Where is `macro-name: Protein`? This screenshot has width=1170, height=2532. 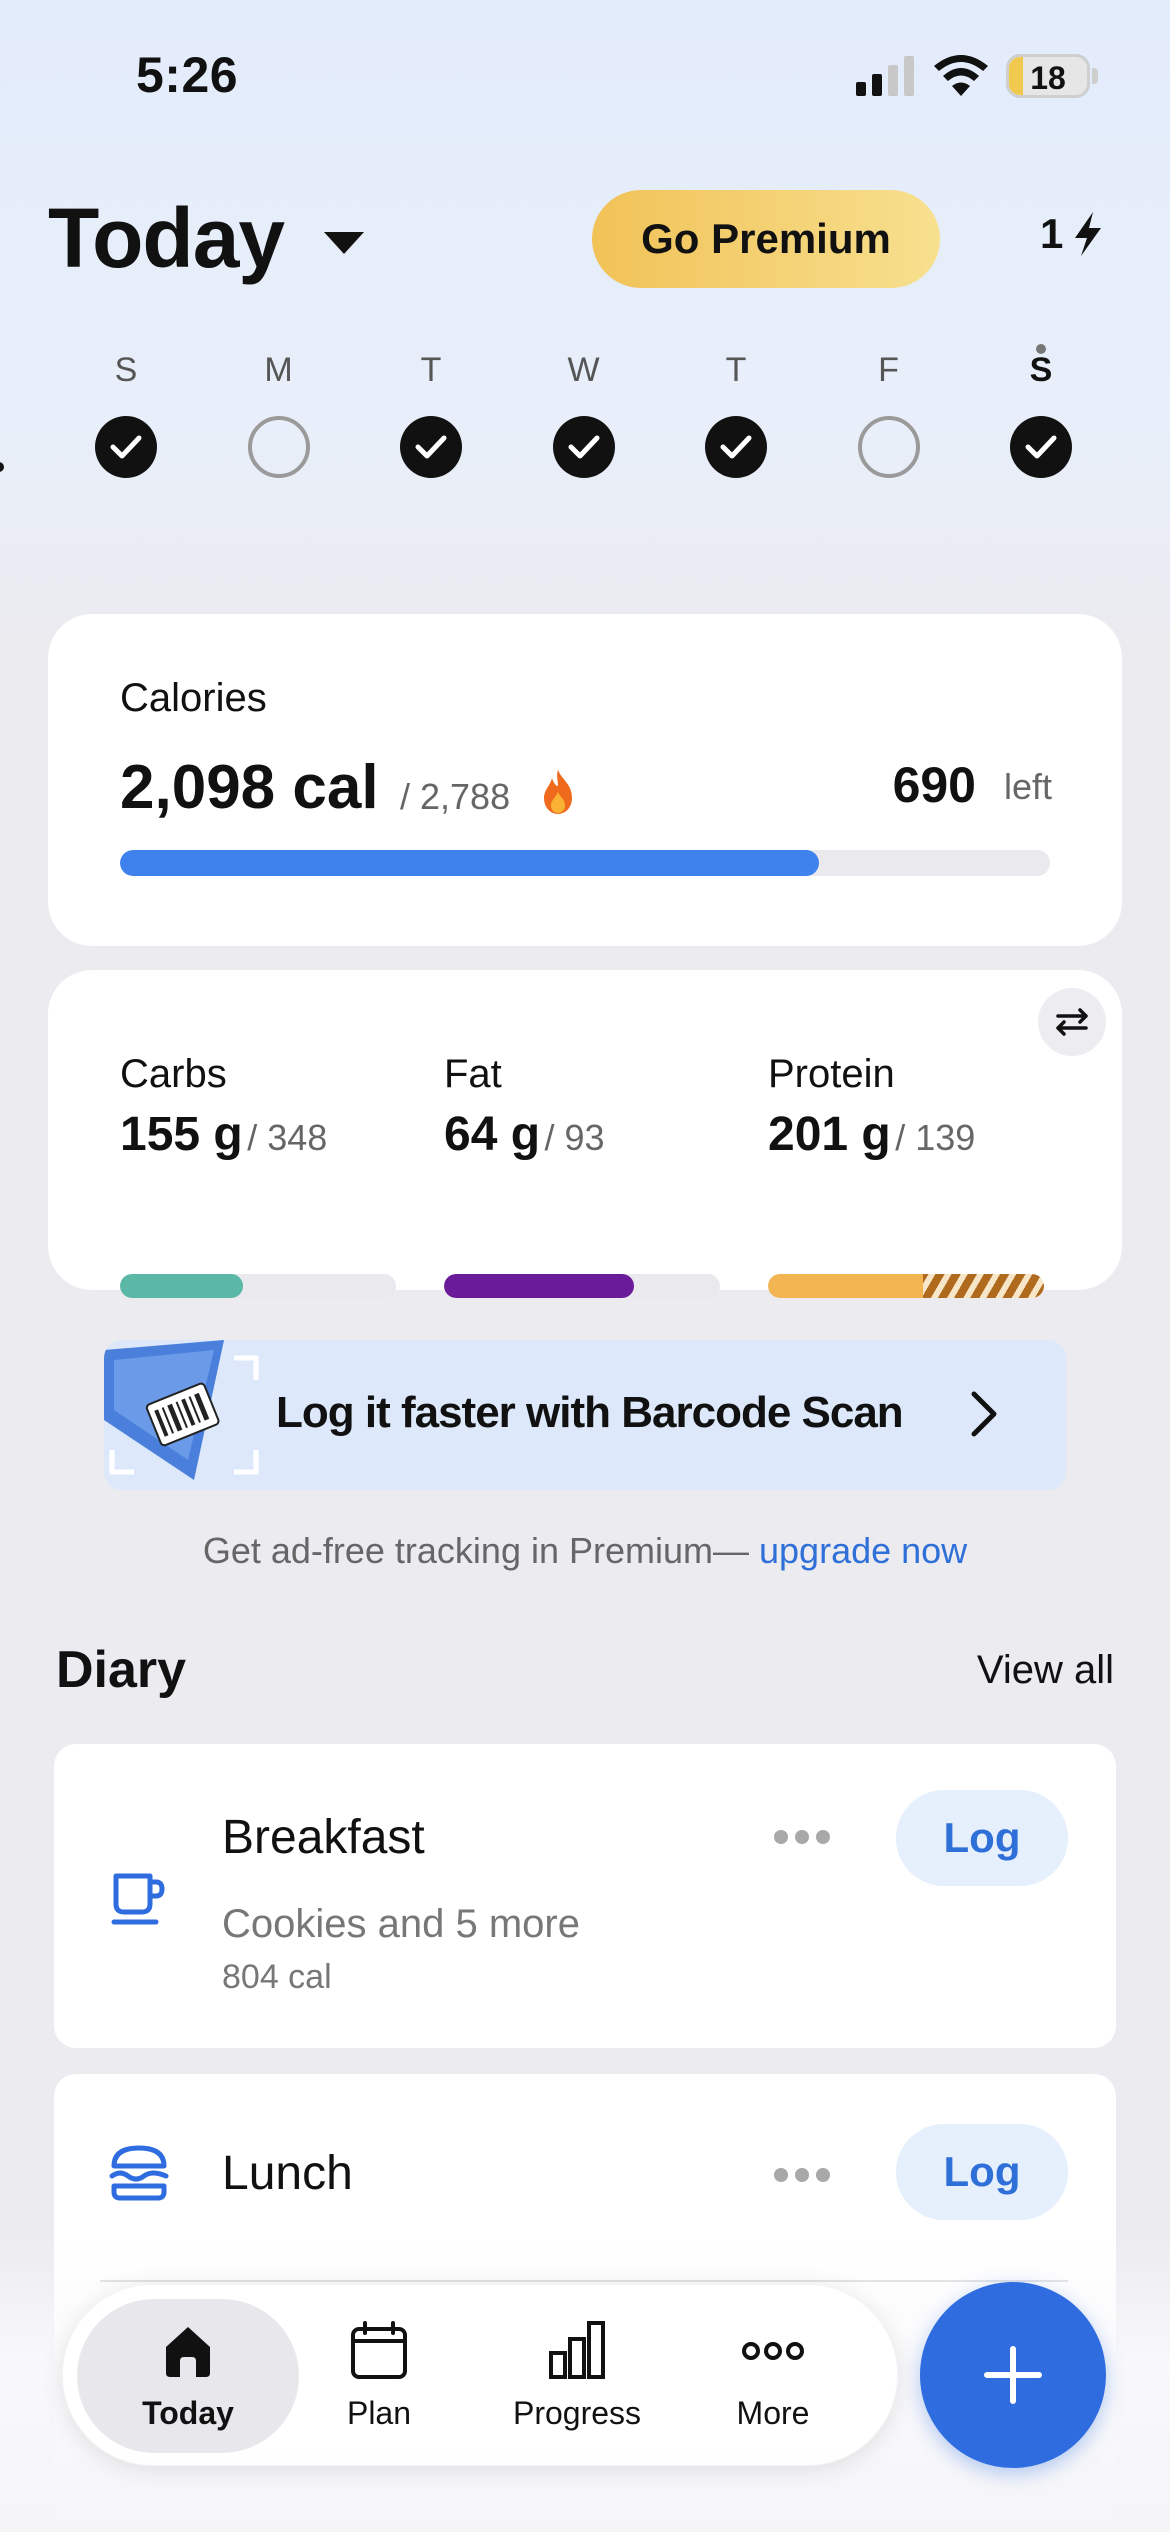 macro-name: Protein is located at coordinates (831, 1074).